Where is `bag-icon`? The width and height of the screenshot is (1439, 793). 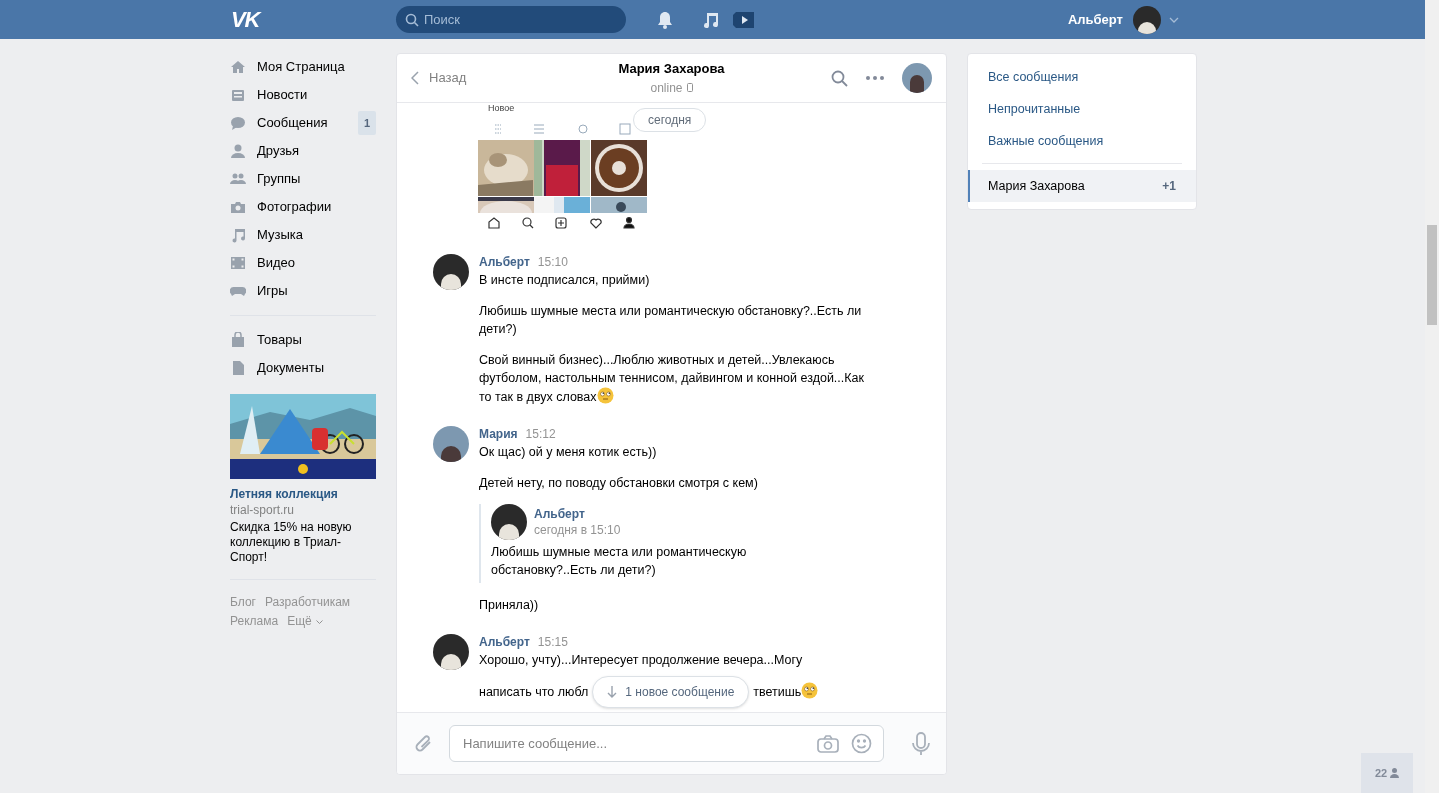
bag-icon is located at coordinates (238, 340).